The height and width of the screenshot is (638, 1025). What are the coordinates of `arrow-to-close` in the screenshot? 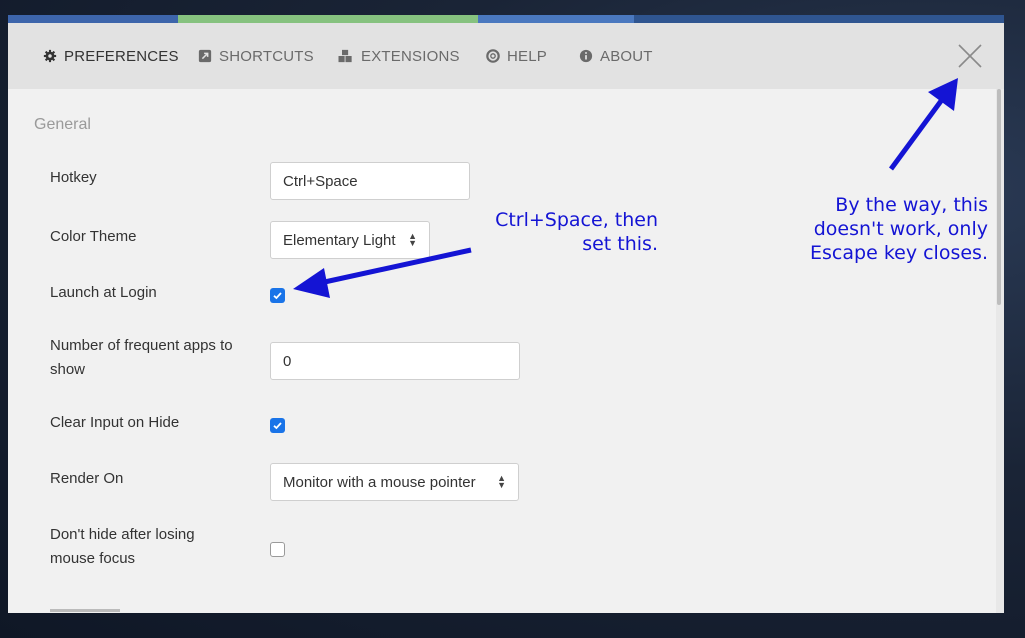 It's located at (923, 124).